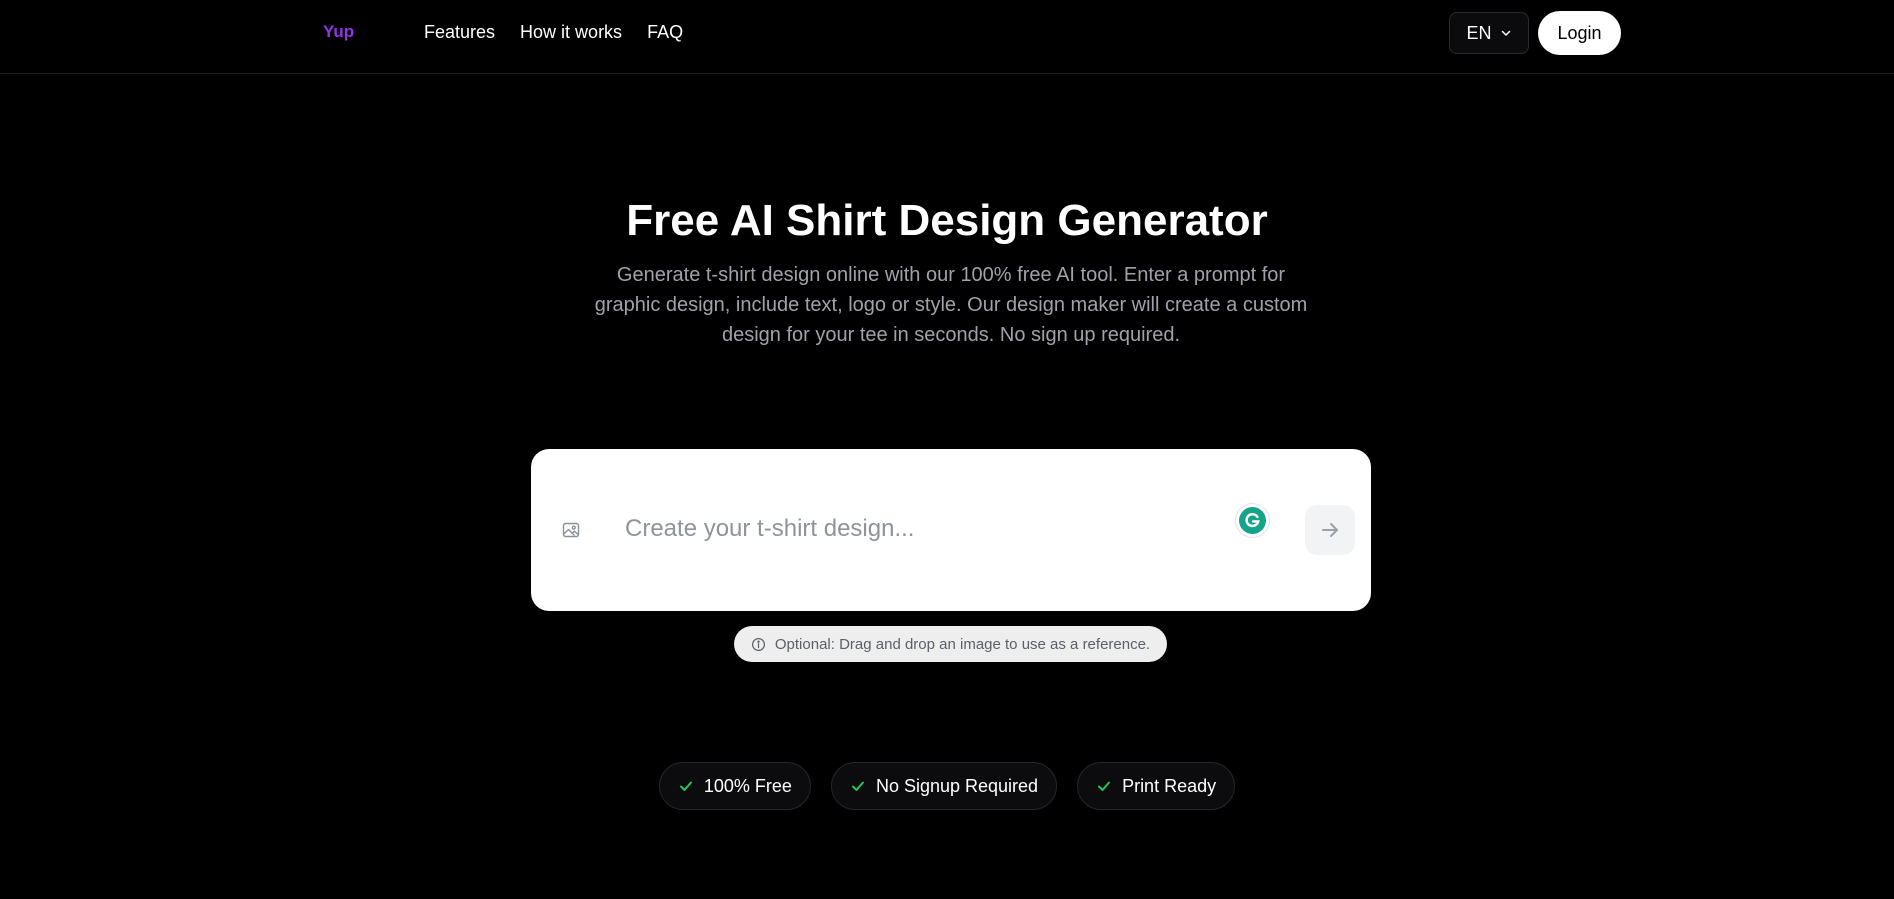 Image resolution: width=1894 pixels, height=899 pixels. I want to click on page-title: Free AI Shirt Design Generator, so click(947, 220).